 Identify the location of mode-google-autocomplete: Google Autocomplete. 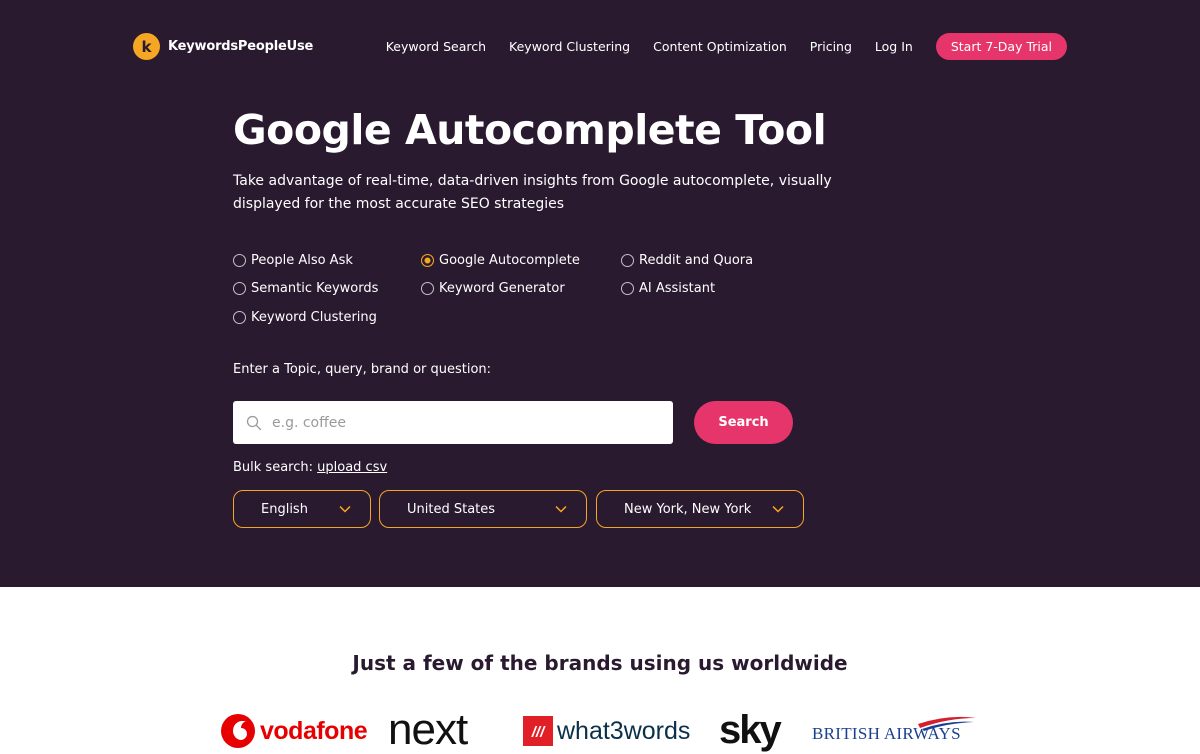
(500, 260).